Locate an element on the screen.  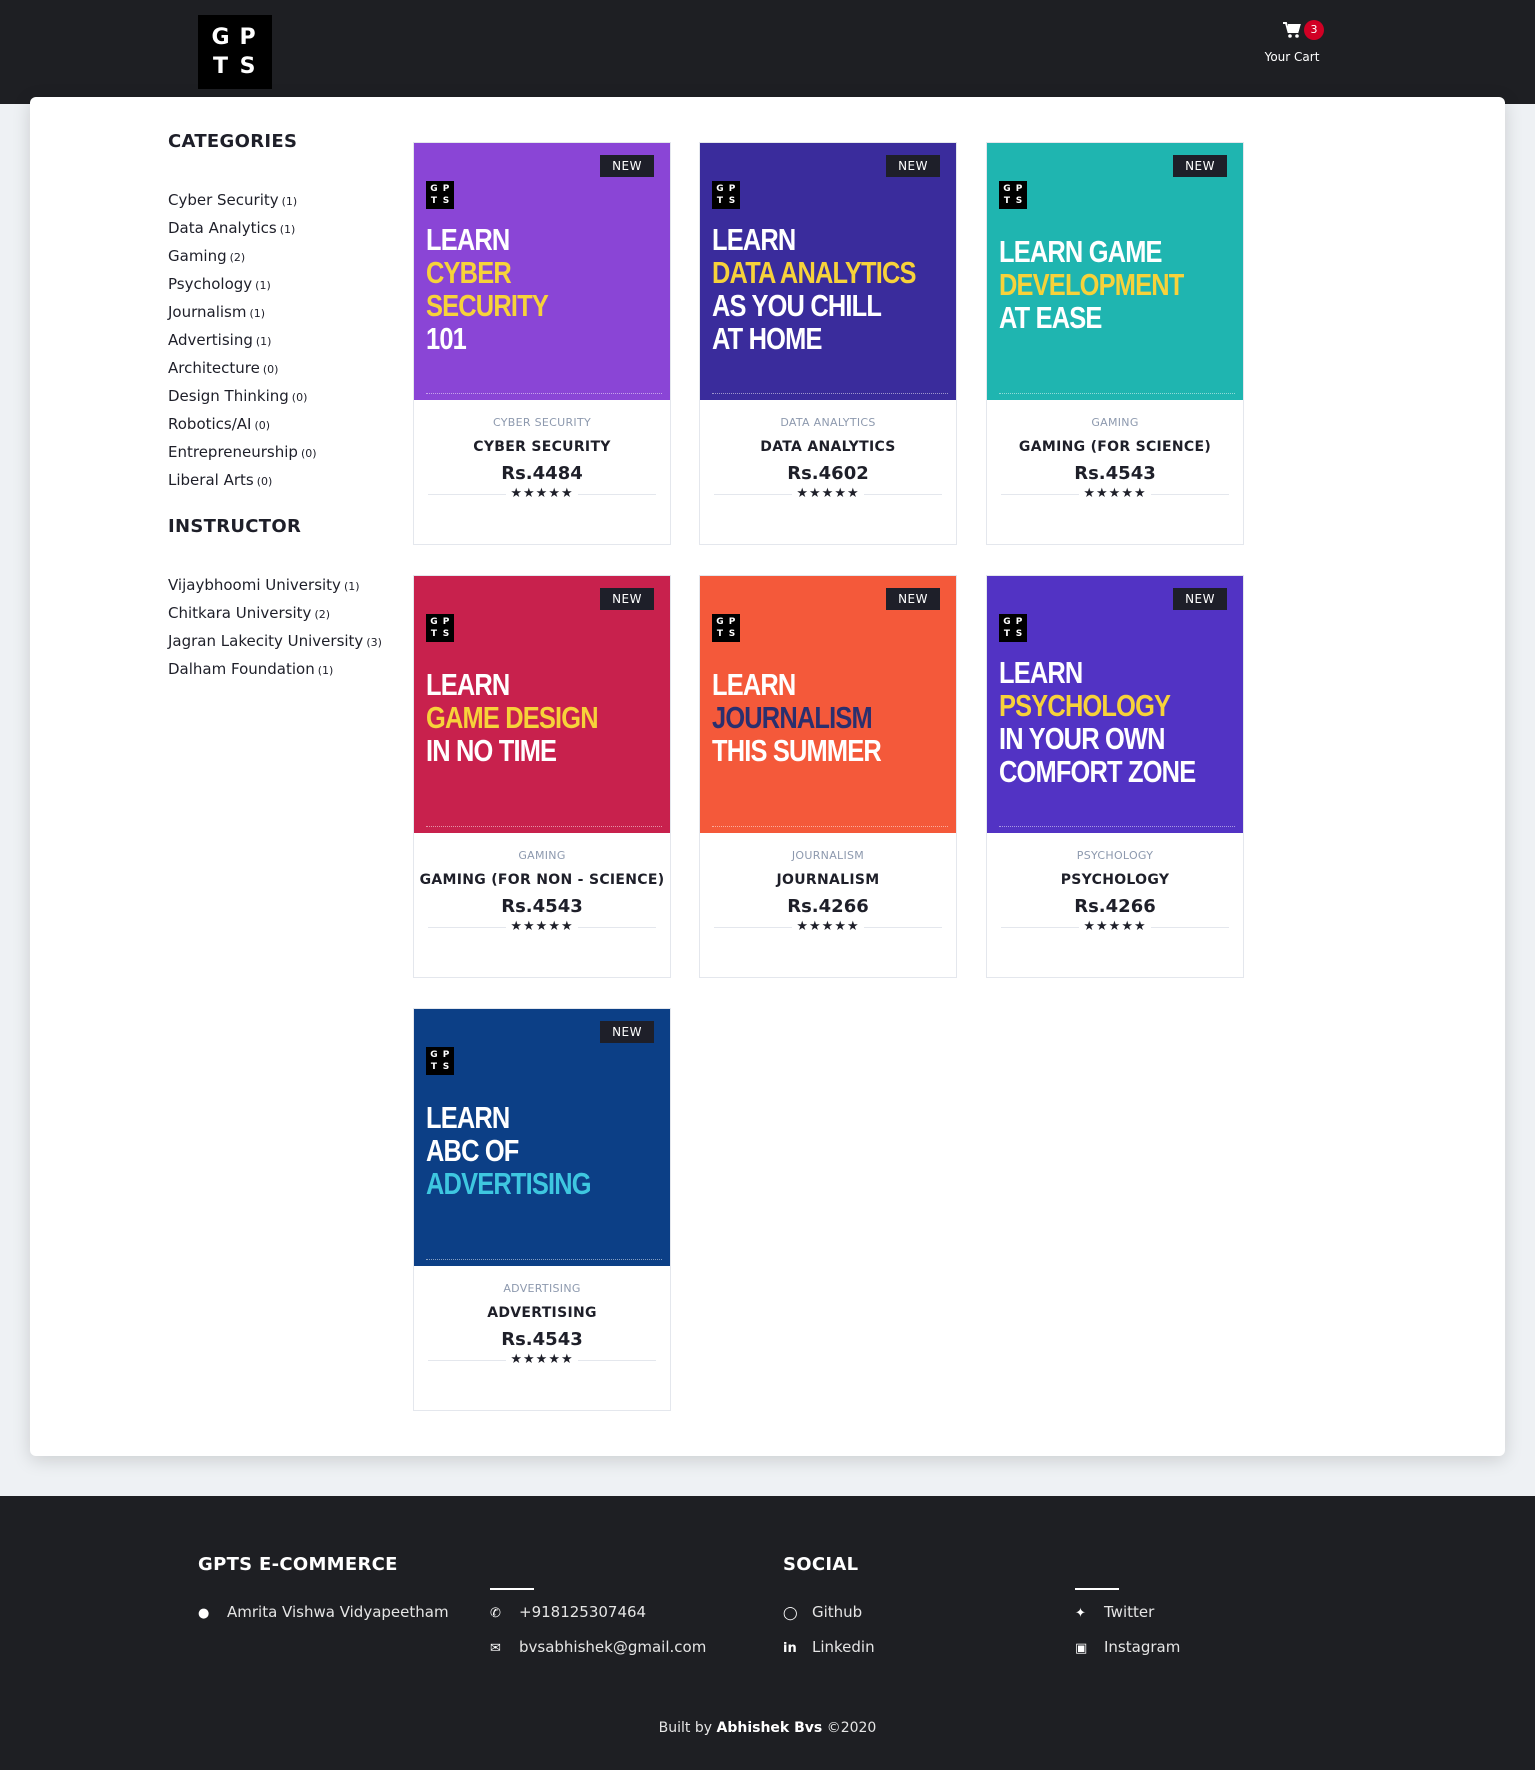
category-label: Design Thinking is located at coordinates (228, 396).